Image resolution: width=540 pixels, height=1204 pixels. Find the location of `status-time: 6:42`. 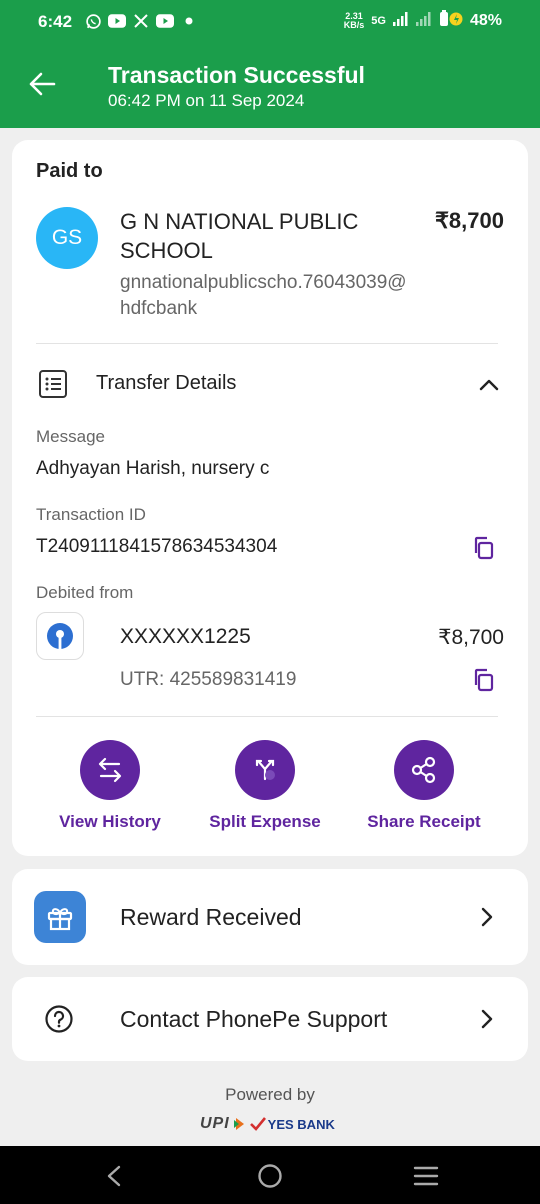

status-time: 6:42 is located at coordinates (55, 21).